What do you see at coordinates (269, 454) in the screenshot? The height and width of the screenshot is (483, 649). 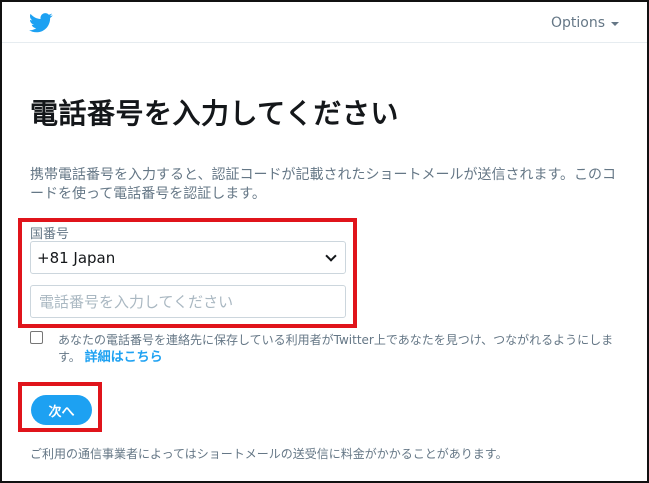 I see `sms-fee-note: ご利用の通信事業者によってはショートメールの送受信に料金がかかることがあります。` at bounding box center [269, 454].